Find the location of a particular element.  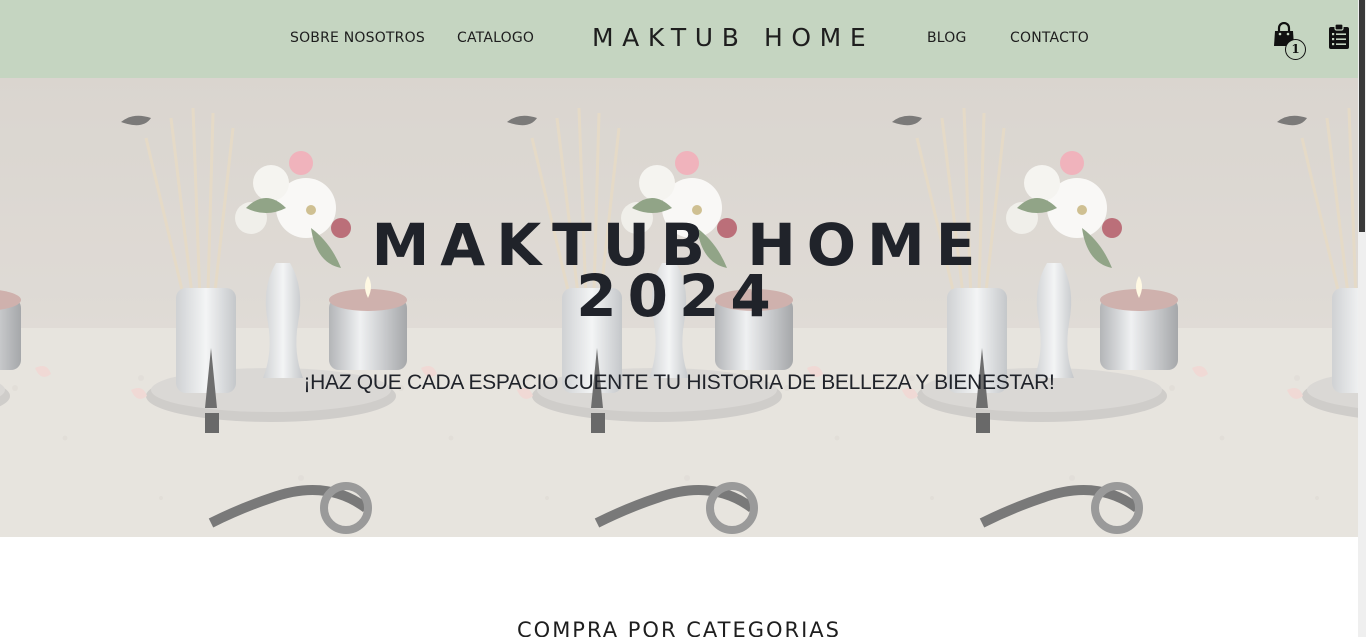

nav-link-contacto: CONTACTO is located at coordinates (1049, 38).